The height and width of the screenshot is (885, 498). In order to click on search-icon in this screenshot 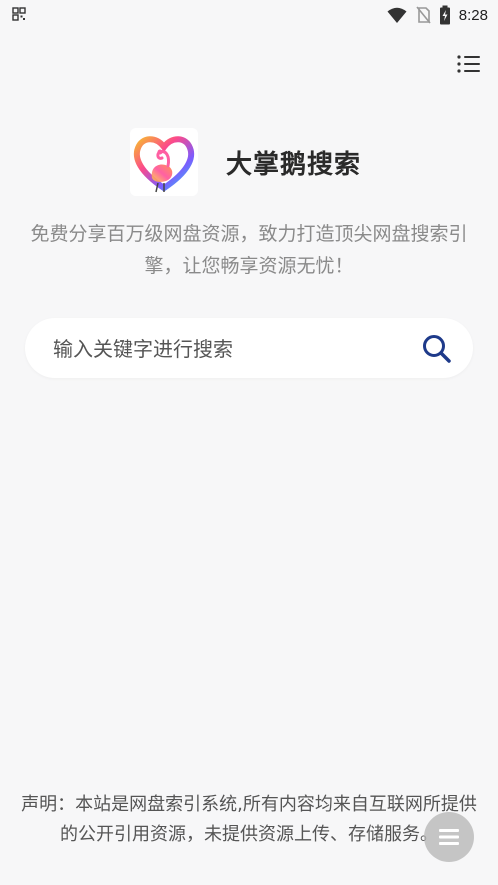, I will do `click(437, 349)`.